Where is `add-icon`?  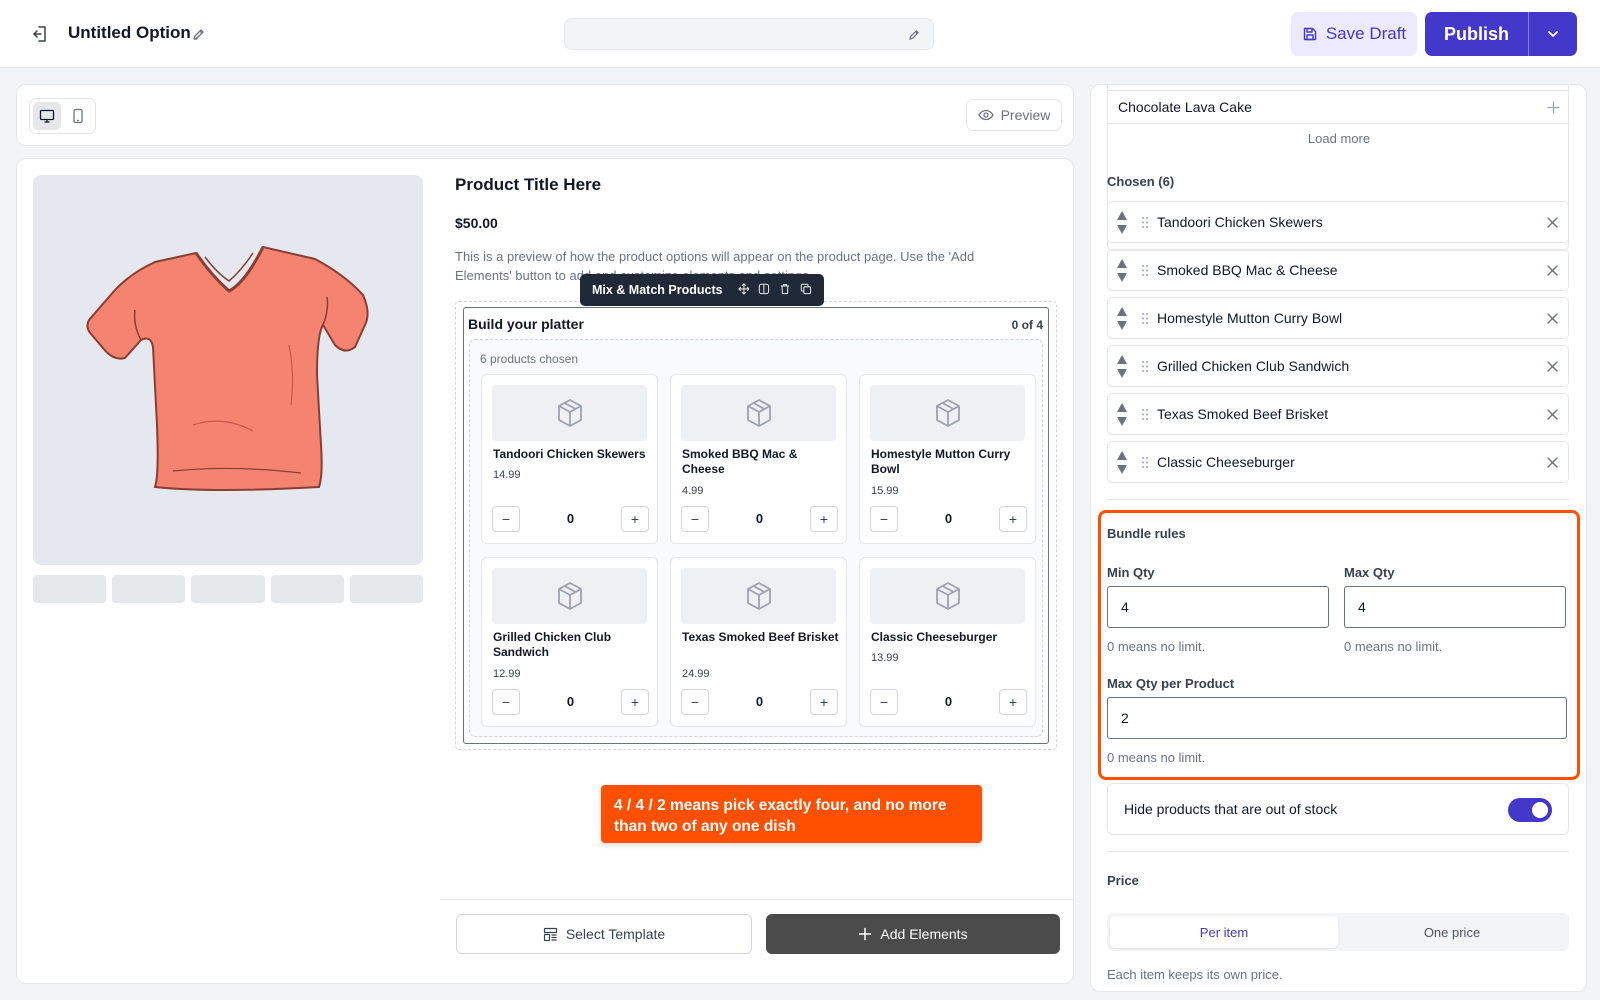 add-icon is located at coordinates (1553, 107).